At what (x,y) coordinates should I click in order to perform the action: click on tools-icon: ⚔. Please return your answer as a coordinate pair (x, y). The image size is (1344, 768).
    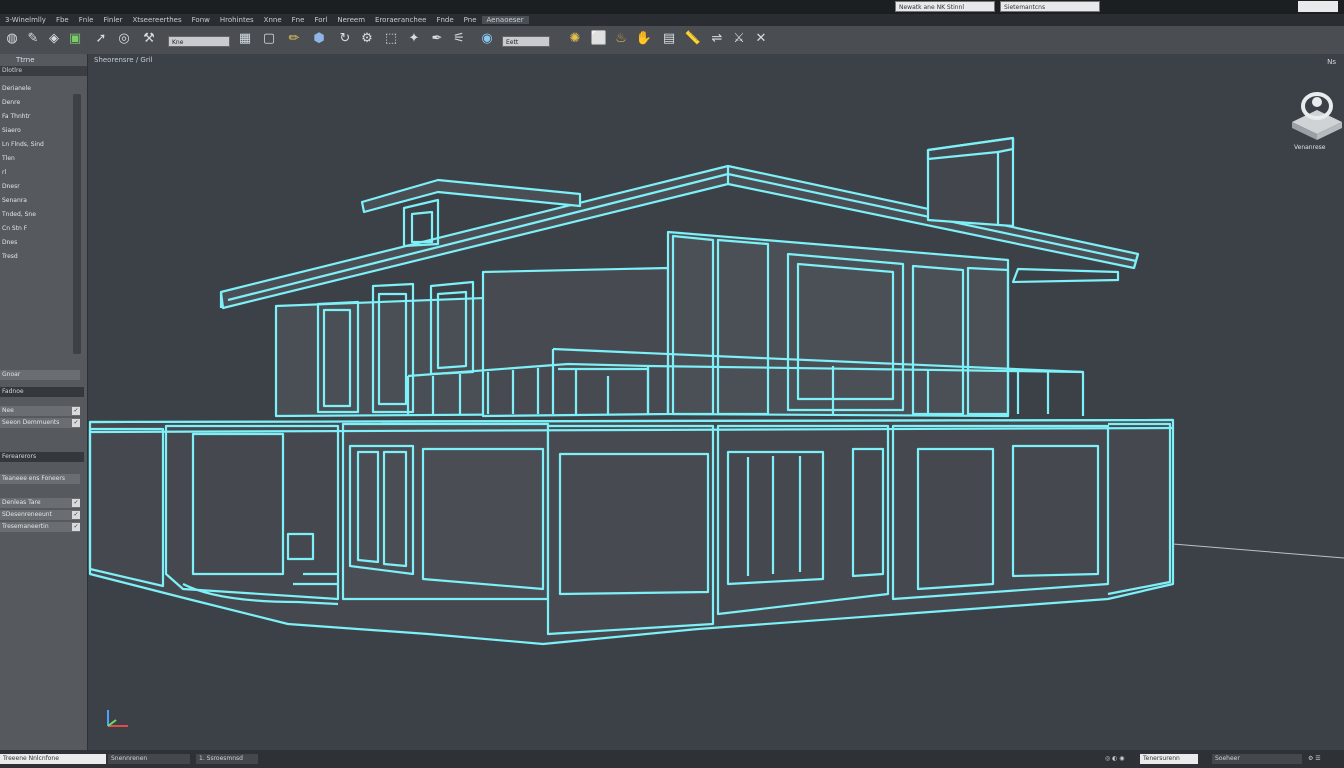
    Looking at the image, I should click on (739, 39).